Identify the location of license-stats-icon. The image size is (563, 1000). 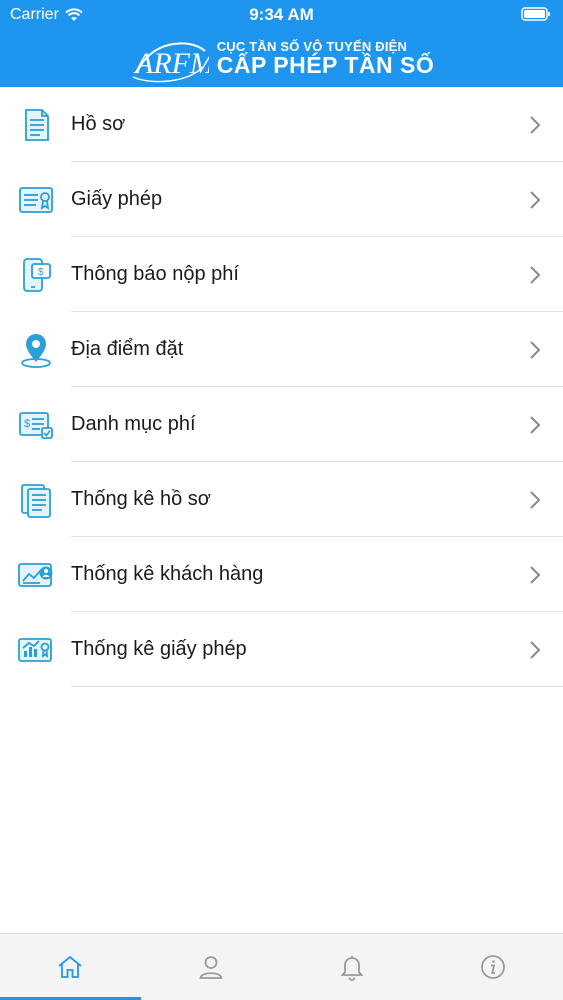
(35, 650).